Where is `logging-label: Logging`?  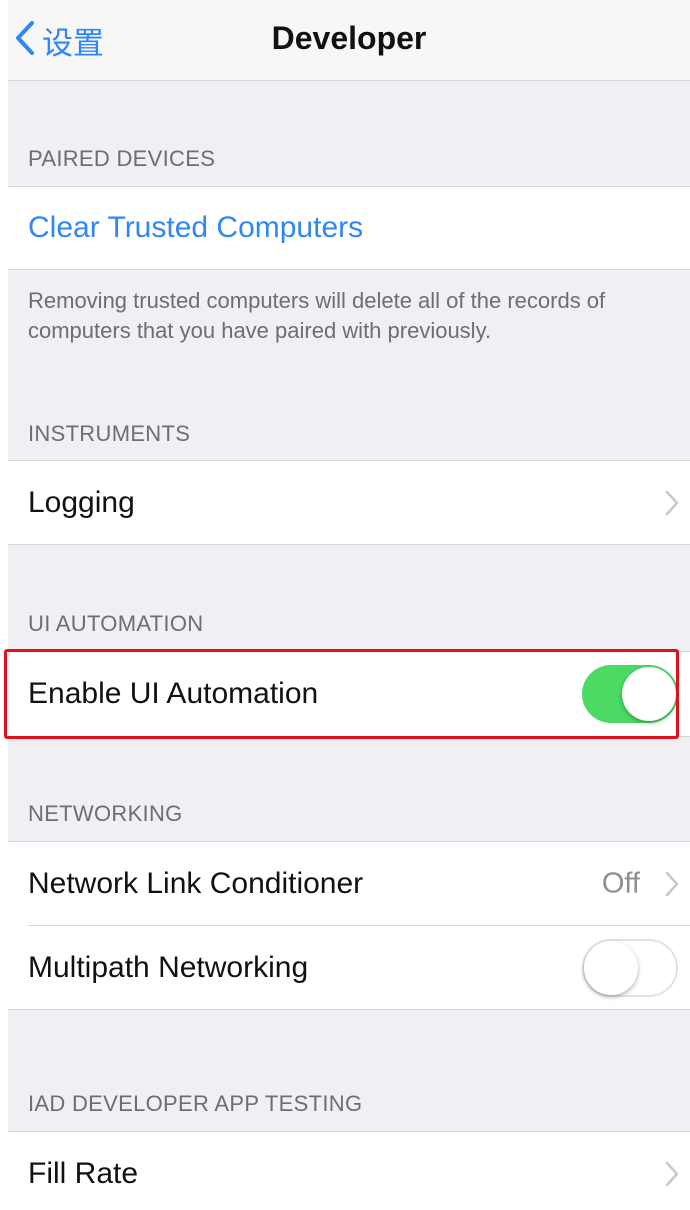 logging-label: Logging is located at coordinates (81, 502).